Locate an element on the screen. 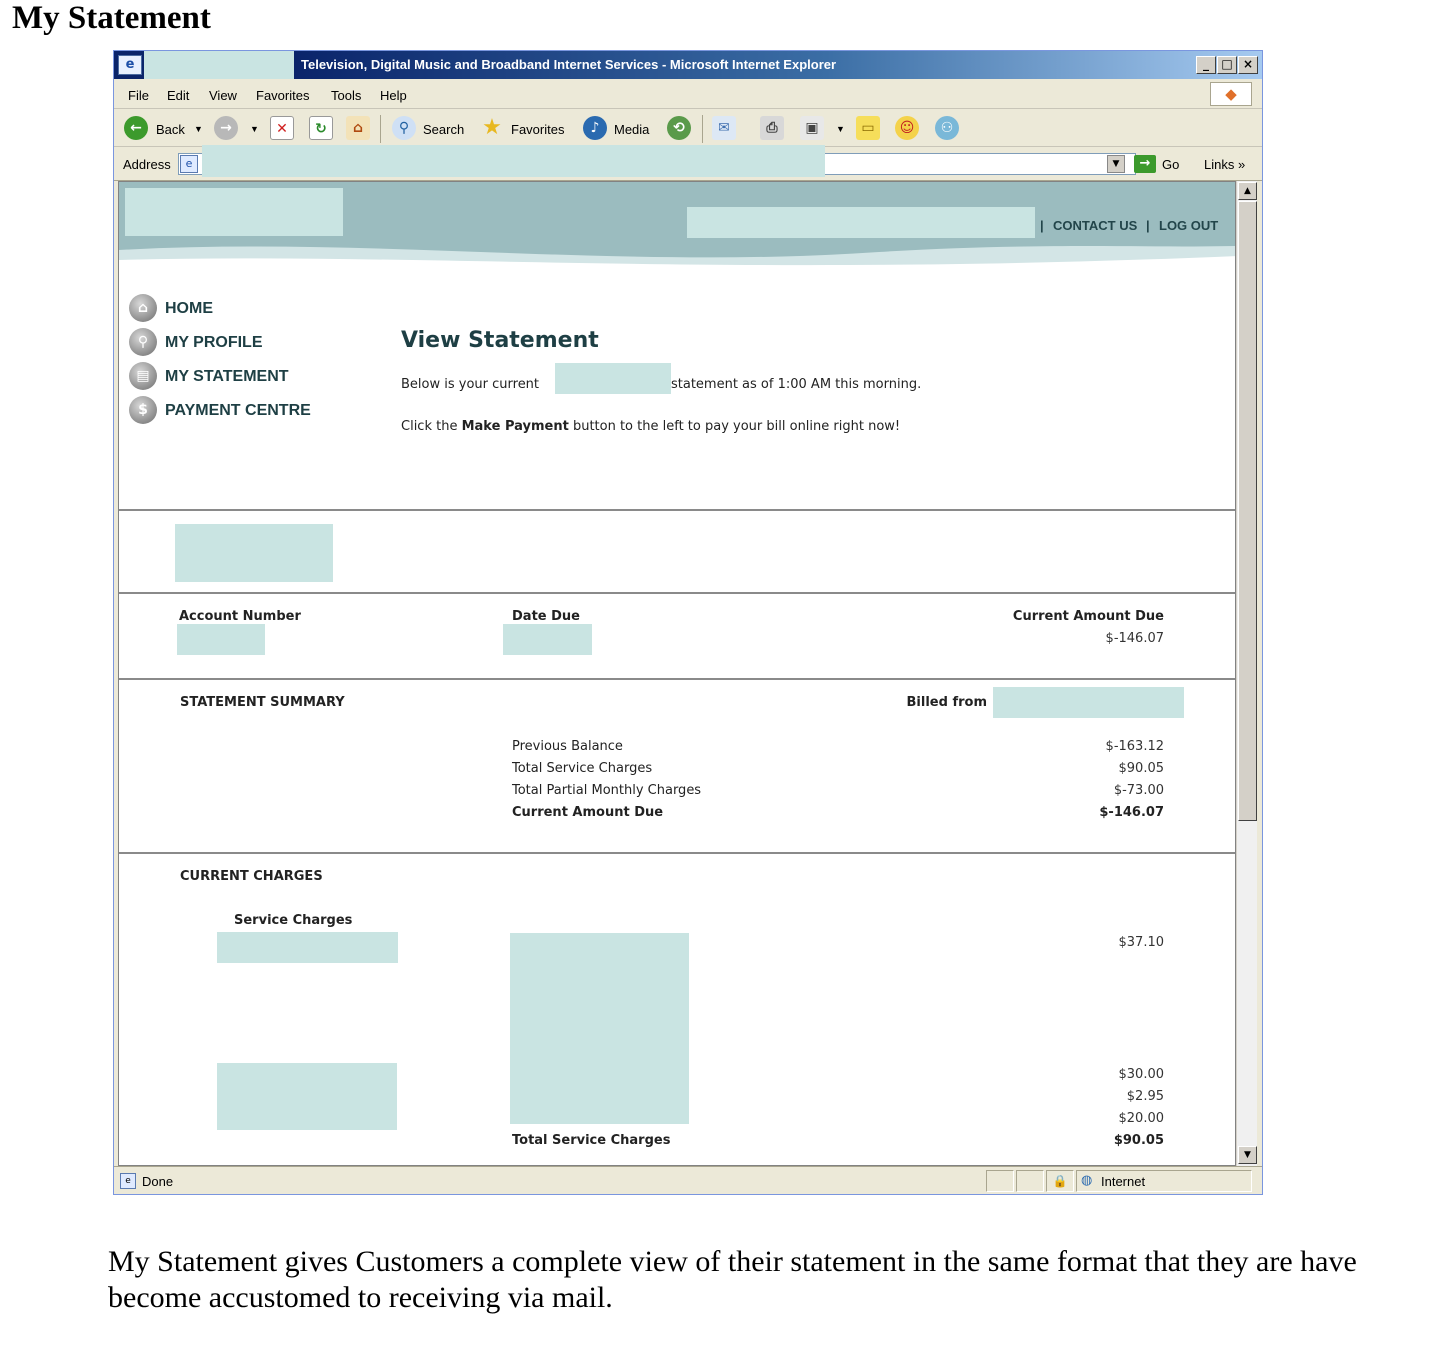  menu-tools: Tools is located at coordinates (346, 95).